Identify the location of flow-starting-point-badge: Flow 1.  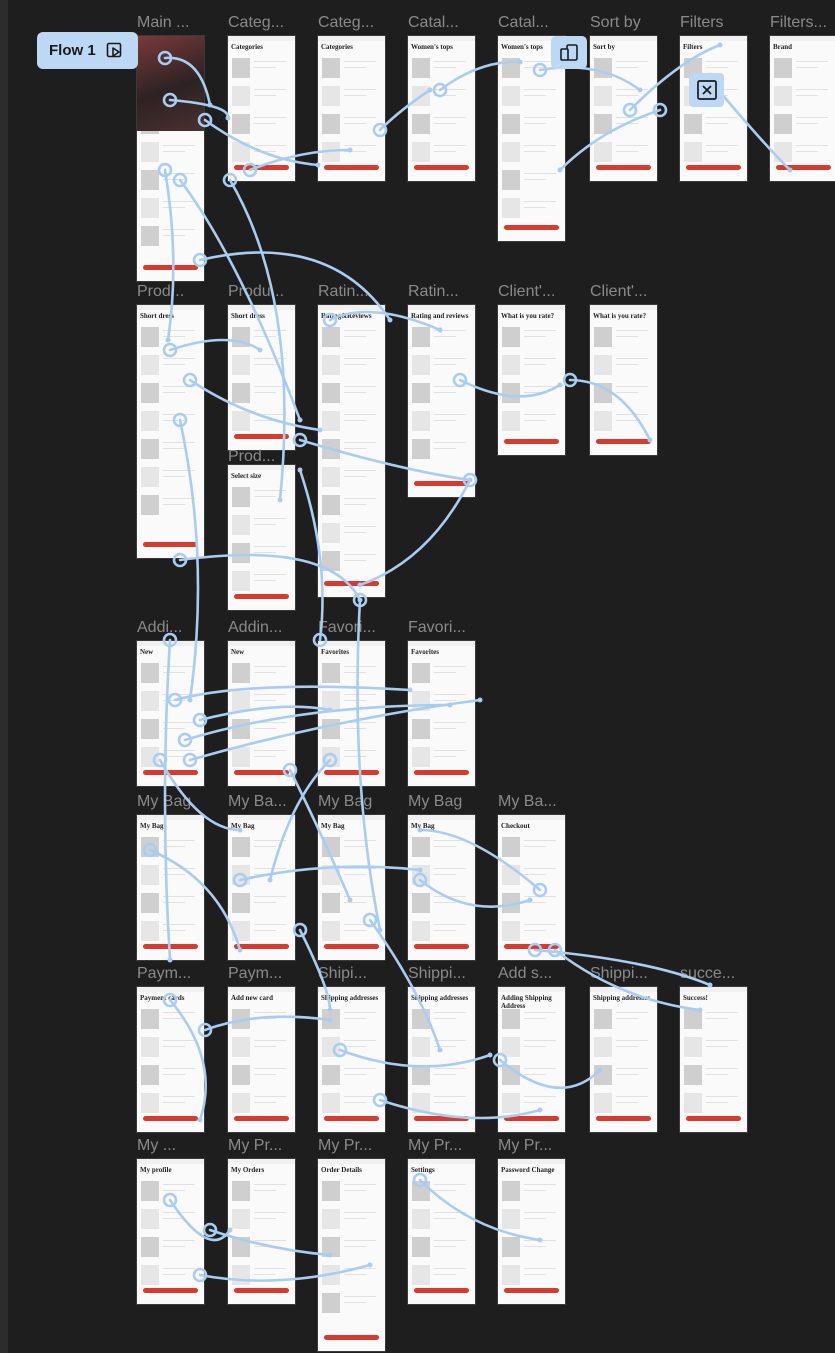
(87, 50).